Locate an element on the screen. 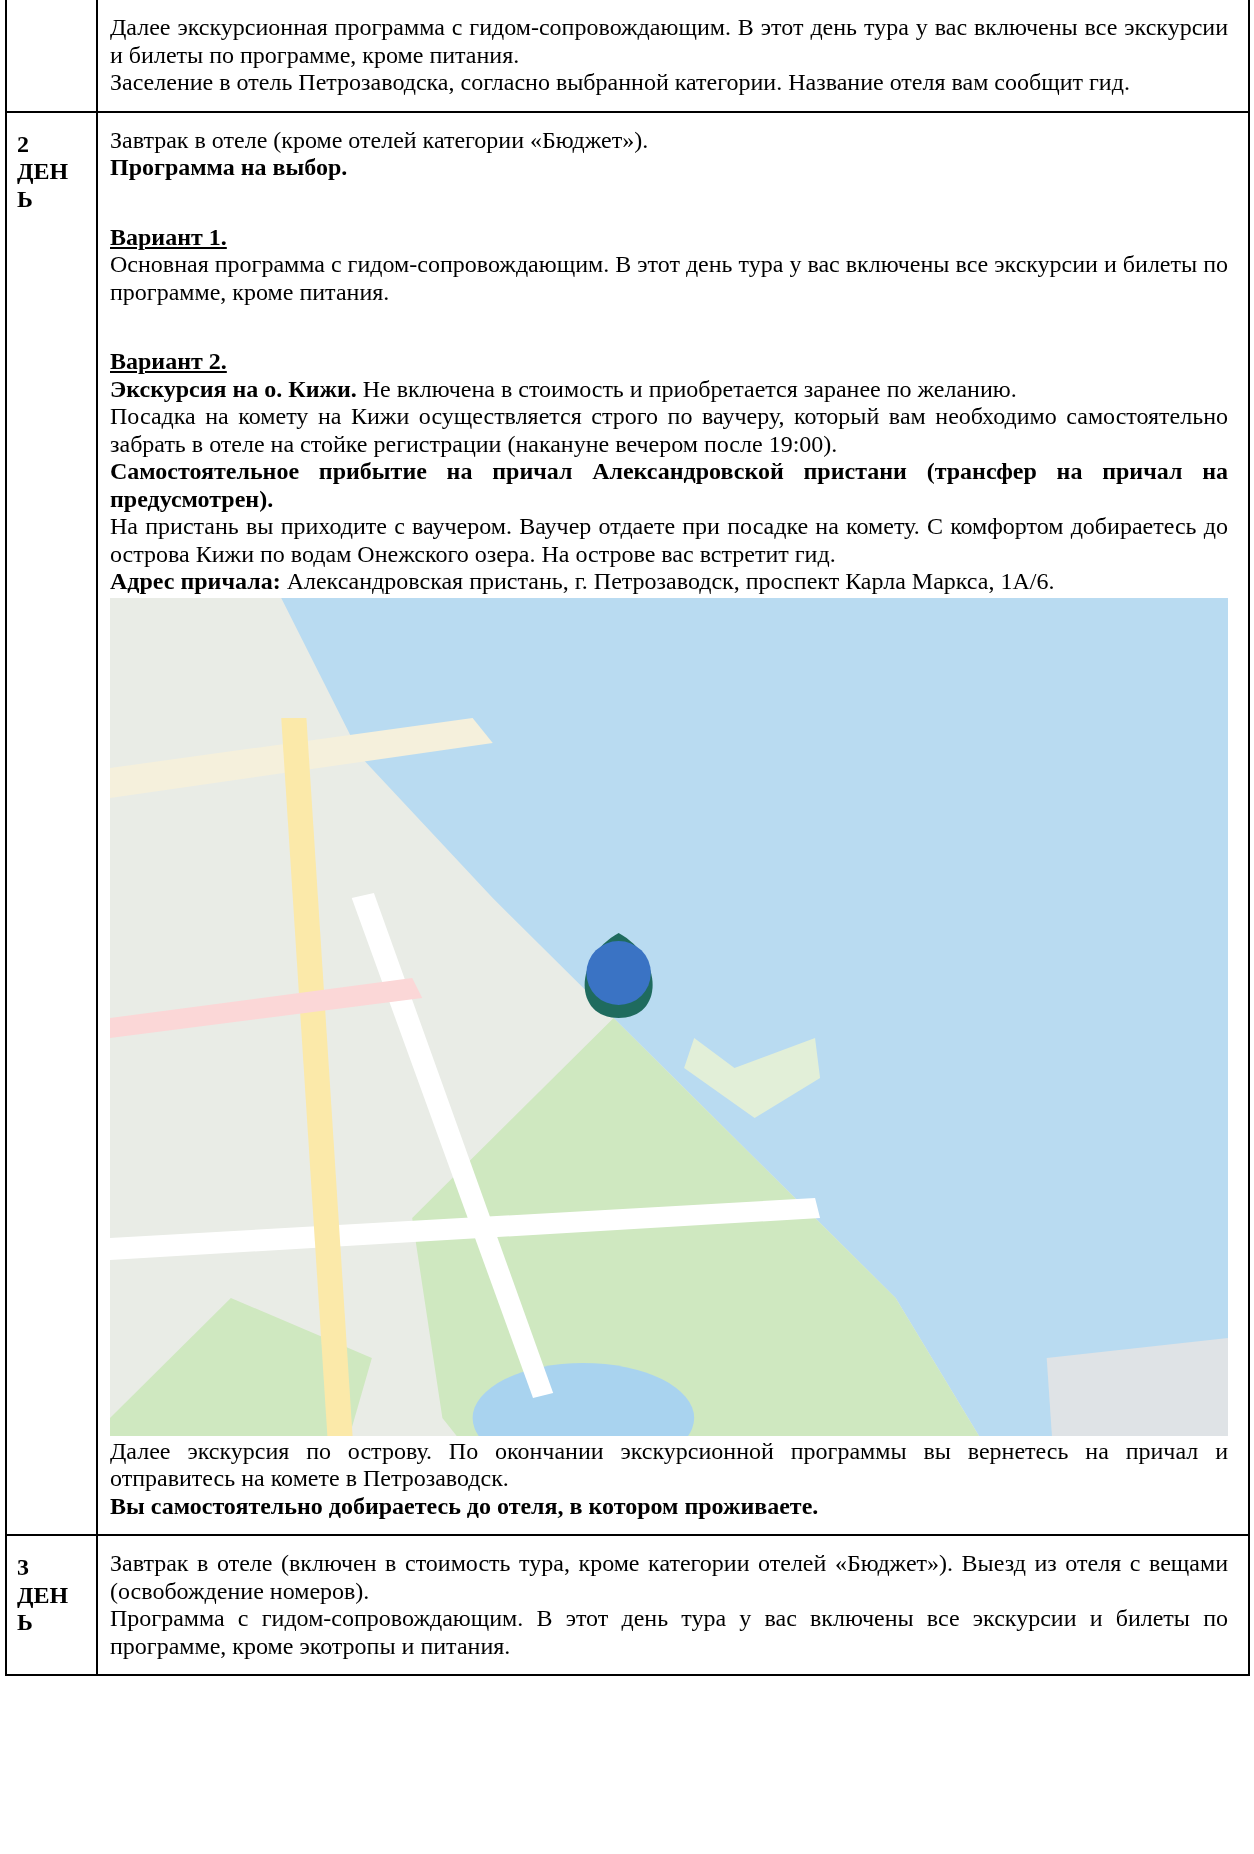 Image resolution: width=1254 pixels, height=1854 pixels. paragraph: Основная программа с гидом-сопровождающим. В этот день тура у вас включены все экскурсии и билеты по программе, кроме питания. is located at coordinates (669, 278).